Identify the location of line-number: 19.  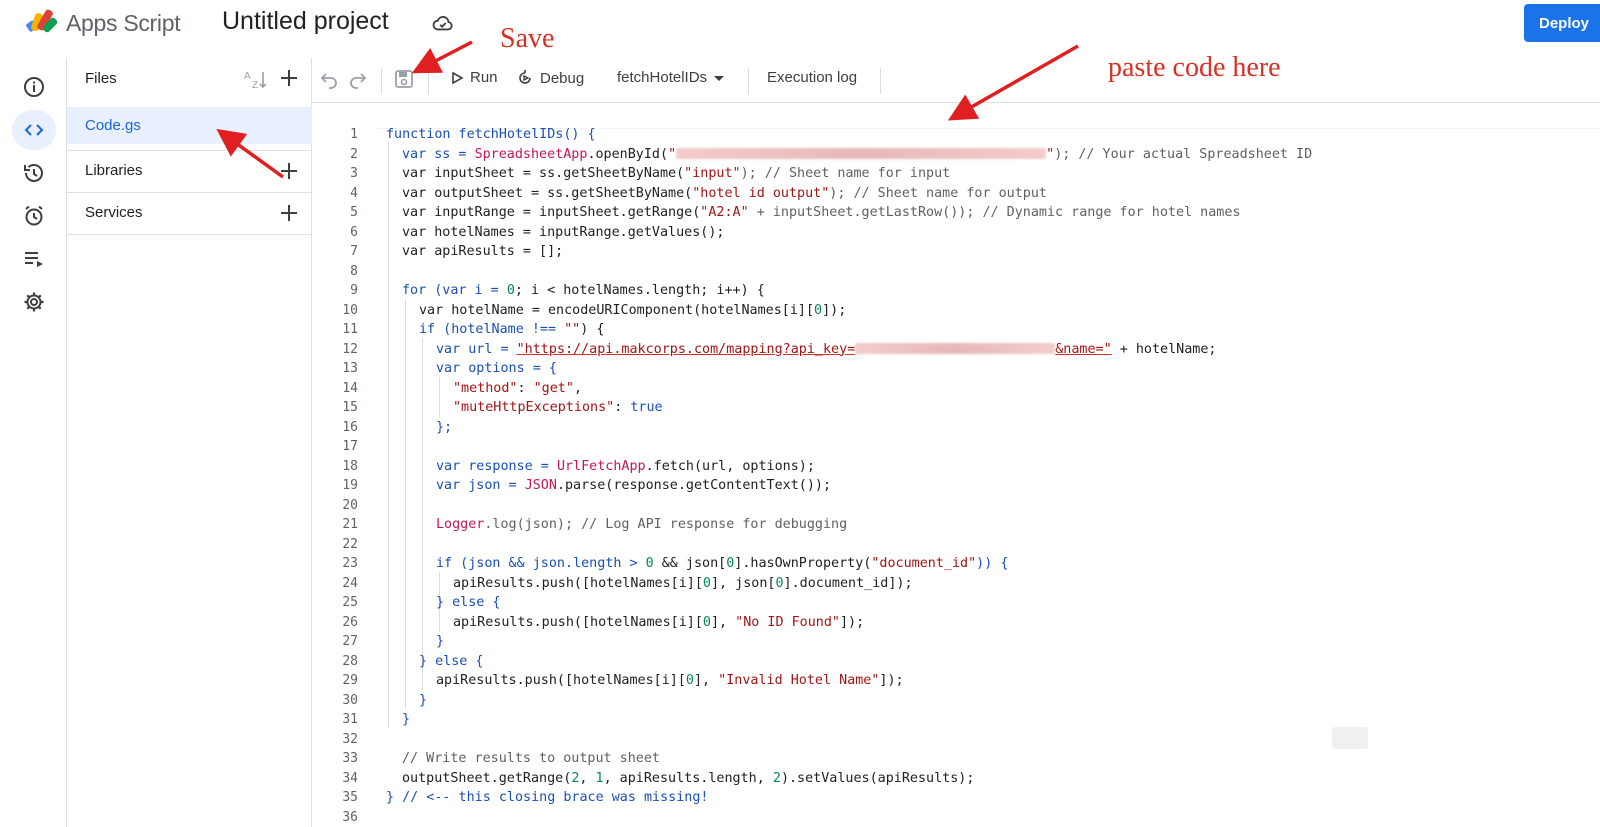
(350, 485).